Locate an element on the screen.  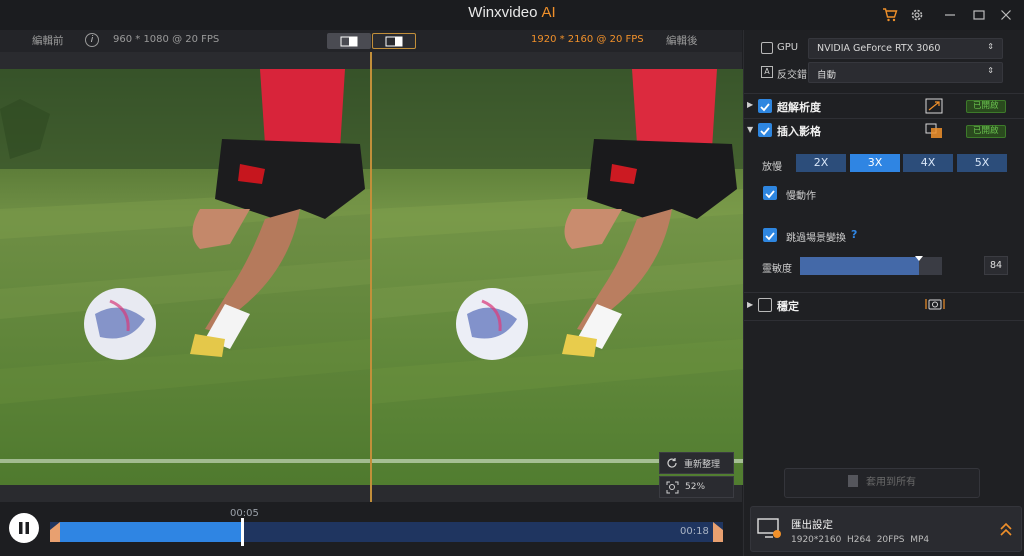
after-resolution: 1920 * 2160 @ 20 FPS is located at coordinates (587, 39).